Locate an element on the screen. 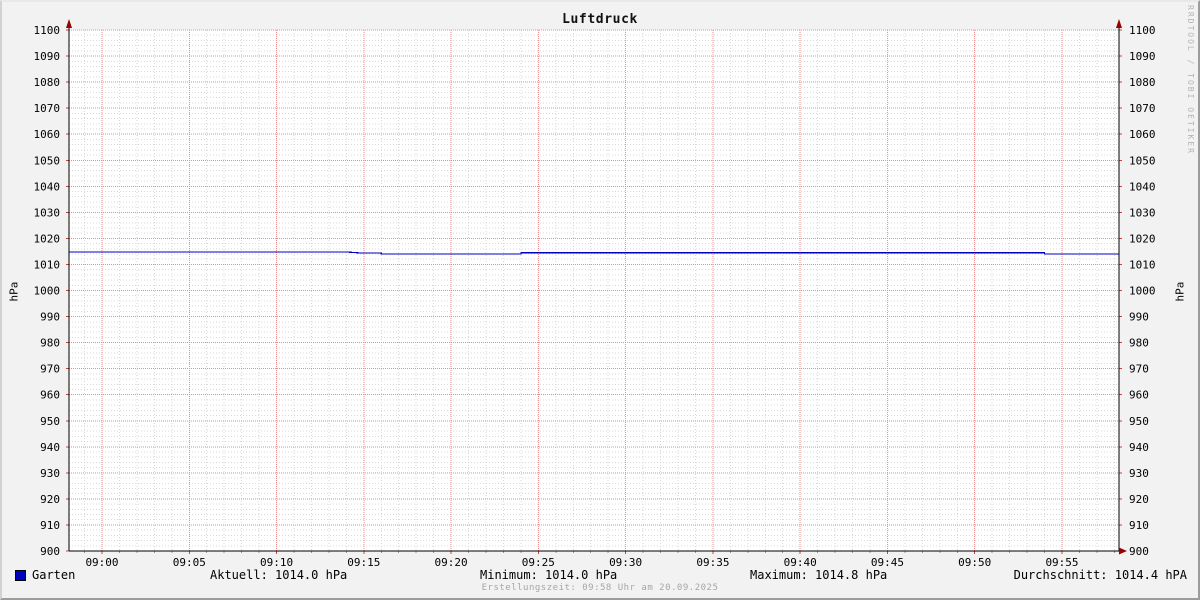  stat-aktuell: Aktuell: 1014.0 hPa is located at coordinates (279, 575).